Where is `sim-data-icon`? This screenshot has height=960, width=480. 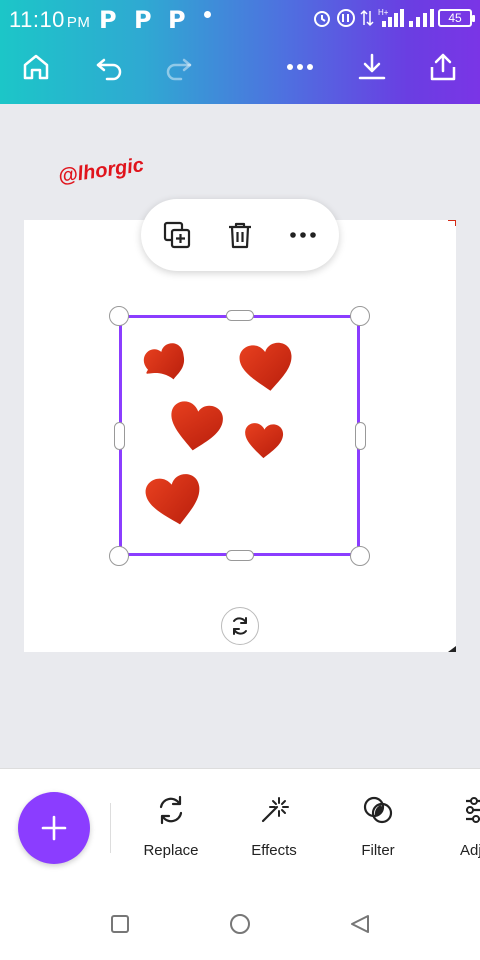 sim-data-icon is located at coordinates (346, 18).